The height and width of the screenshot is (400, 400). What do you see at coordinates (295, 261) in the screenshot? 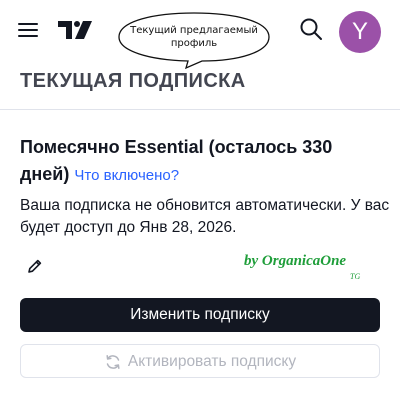
I see `watermark-text: by OrganicaOne` at bounding box center [295, 261].